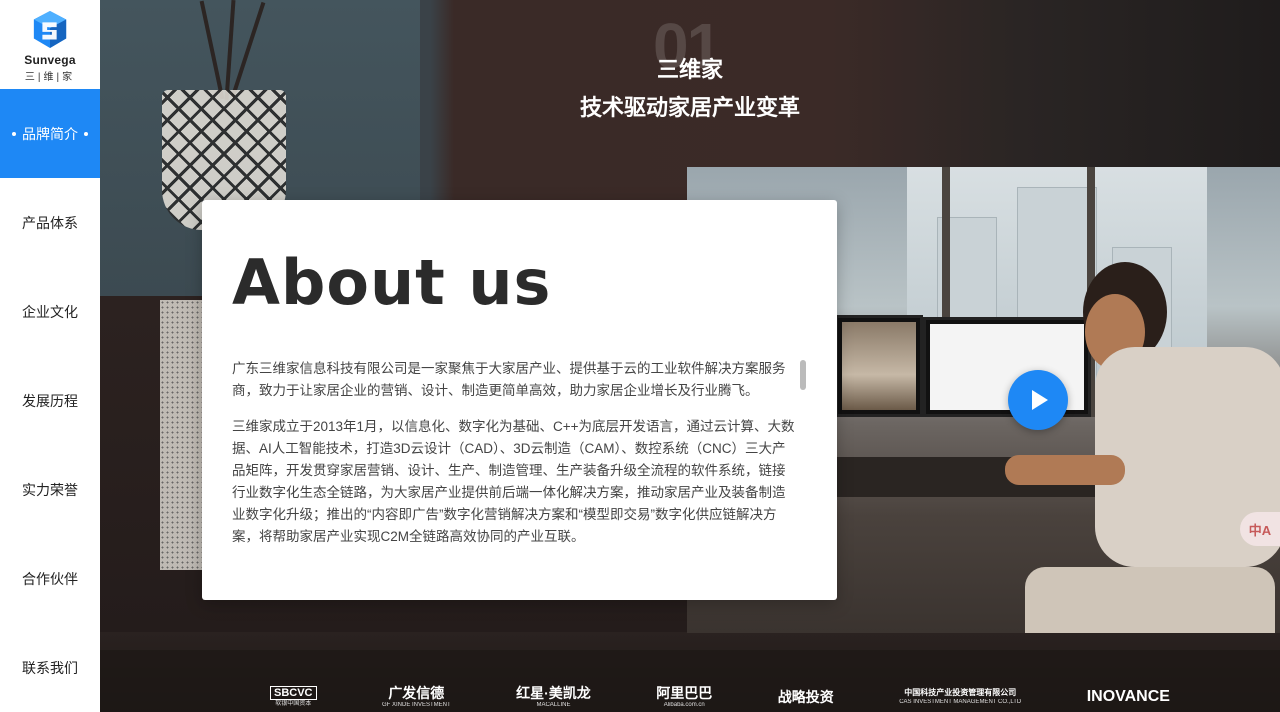 The image size is (1280, 712). I want to click on partner-logo-gf-xinde: 广发信德 GF XINDE INVESTMENT, so click(416, 696).